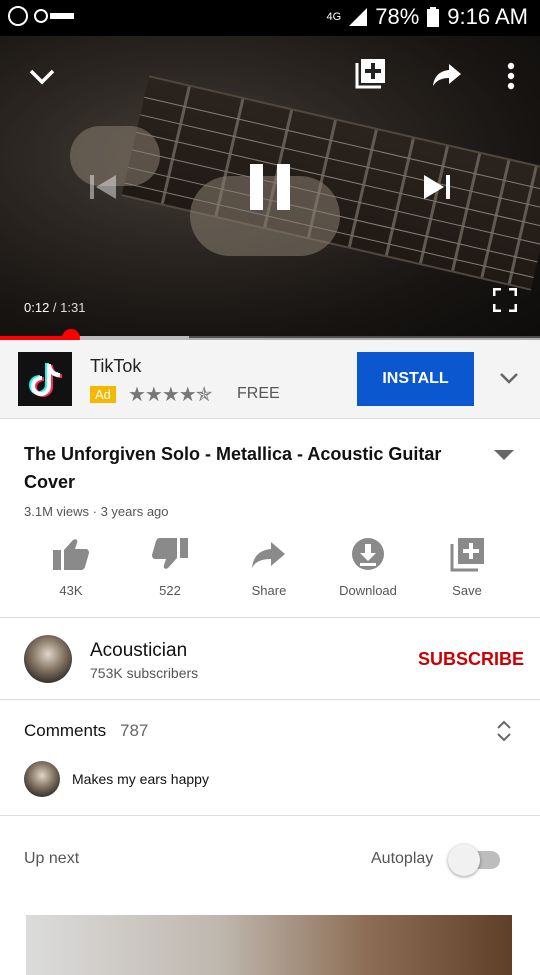 The height and width of the screenshot is (975, 540). I want to click on comments-label: Comments, so click(65, 731).